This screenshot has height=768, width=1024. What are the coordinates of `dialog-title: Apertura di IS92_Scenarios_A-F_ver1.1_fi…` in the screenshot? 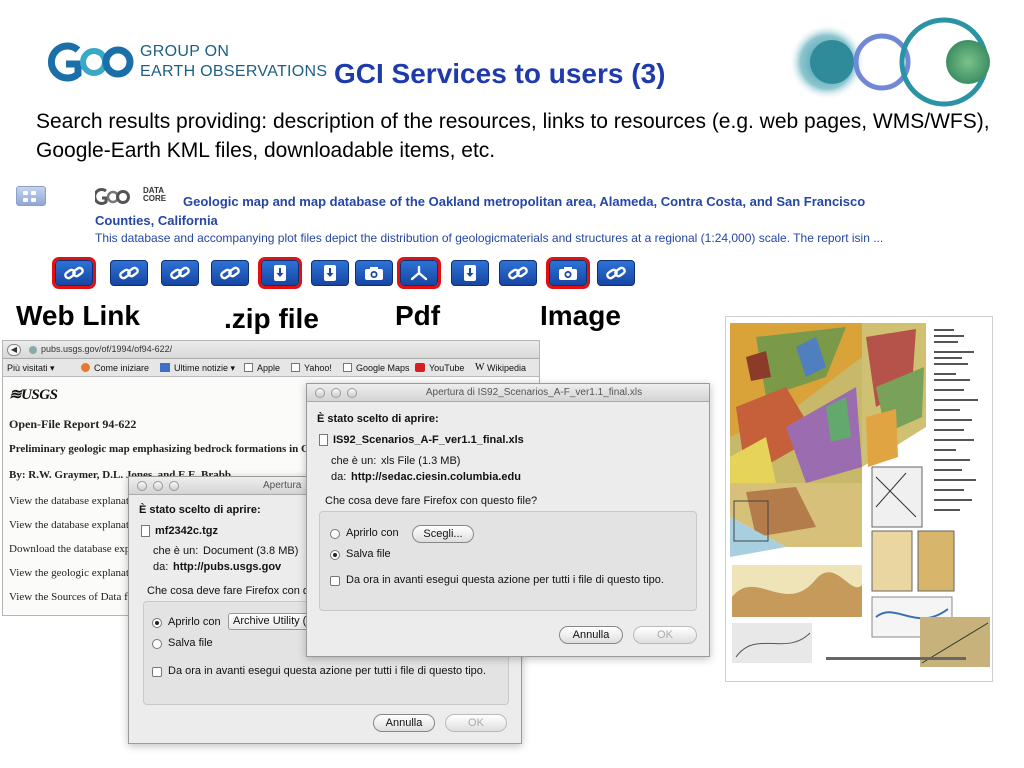 It's located at (534, 392).